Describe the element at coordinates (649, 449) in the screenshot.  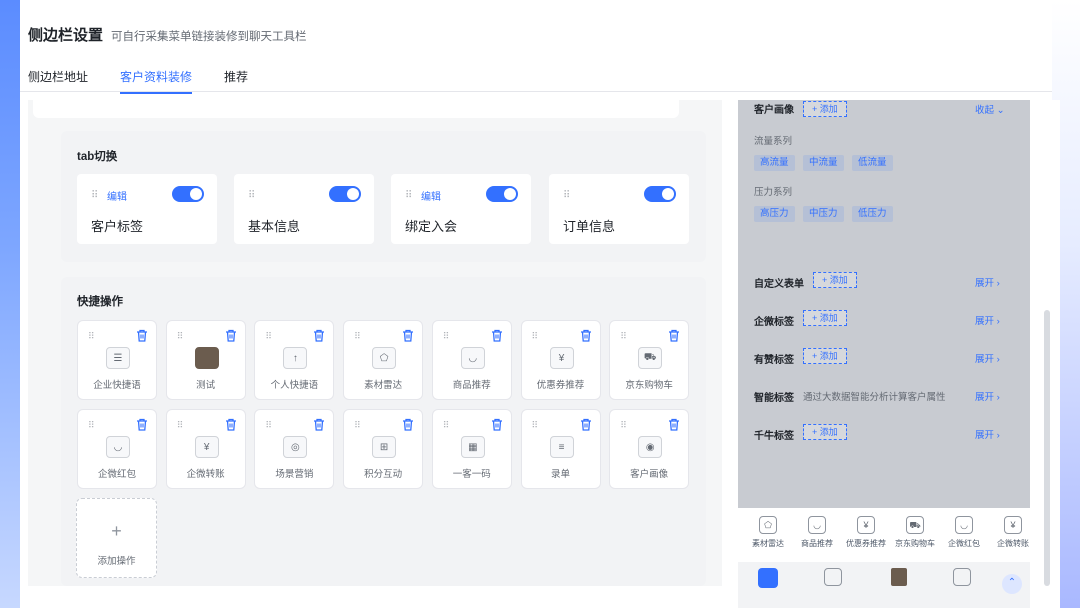
I see `quick-action-card: ⠿ ◉ 客户画像` at that location.